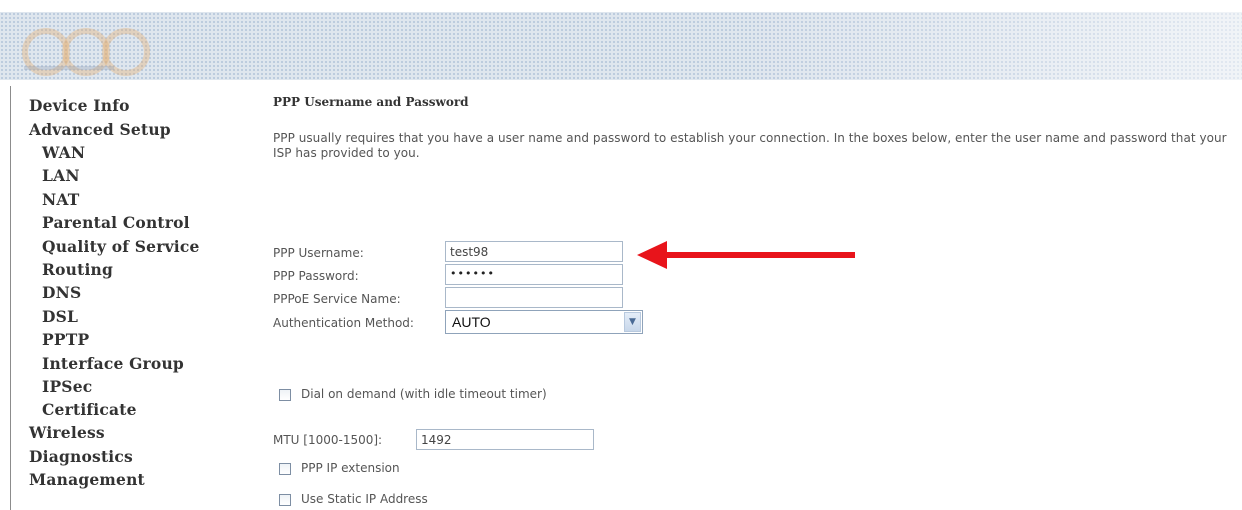 The image size is (1242, 510). Describe the element at coordinates (652, 255) in the screenshot. I see `arrow-head` at that location.